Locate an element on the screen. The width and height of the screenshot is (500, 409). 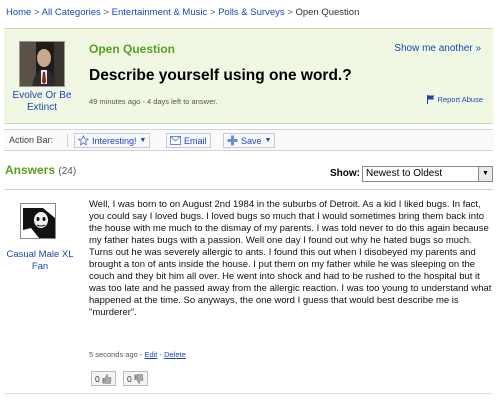
thumbs-down-button: 0 is located at coordinates (135, 378).